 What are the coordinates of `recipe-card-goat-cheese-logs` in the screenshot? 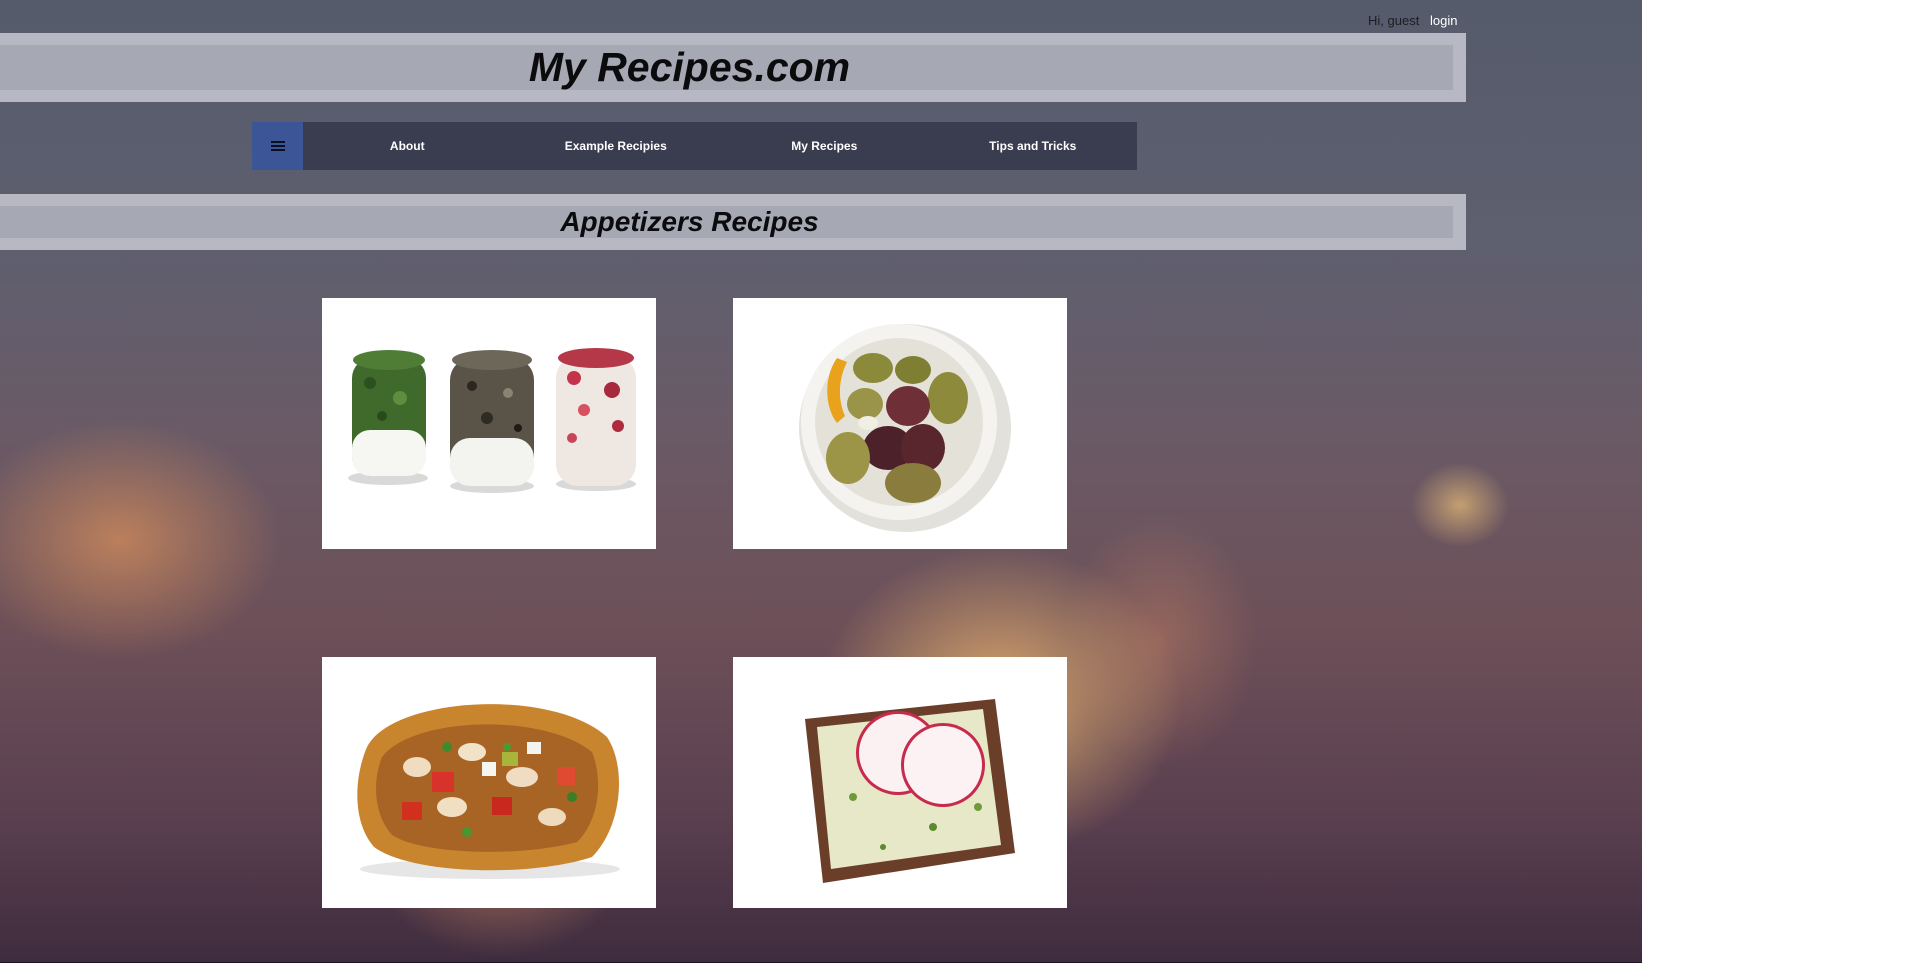 It's located at (489, 423).